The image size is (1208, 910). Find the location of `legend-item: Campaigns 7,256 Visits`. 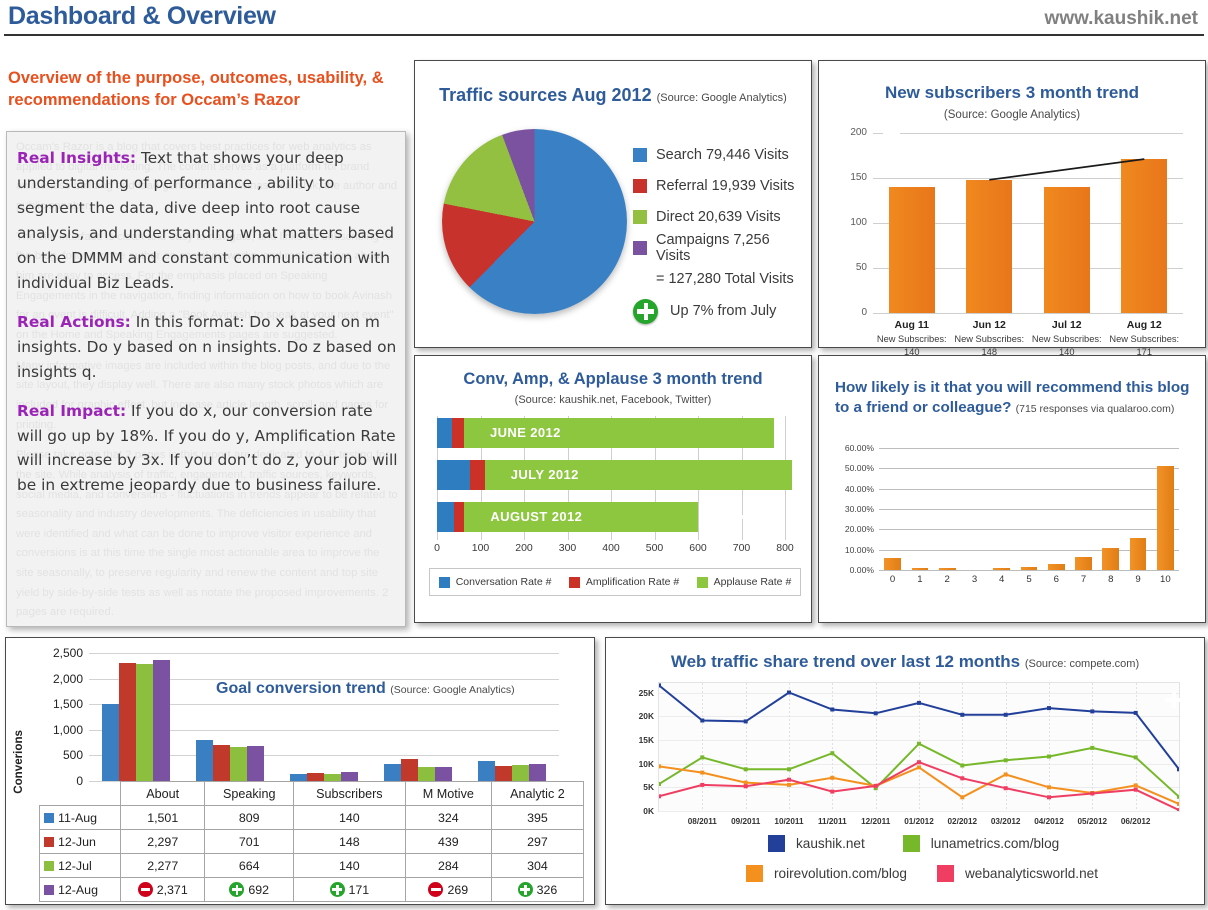

legend-item: Campaigns 7,256 Visits is located at coordinates (719, 247).